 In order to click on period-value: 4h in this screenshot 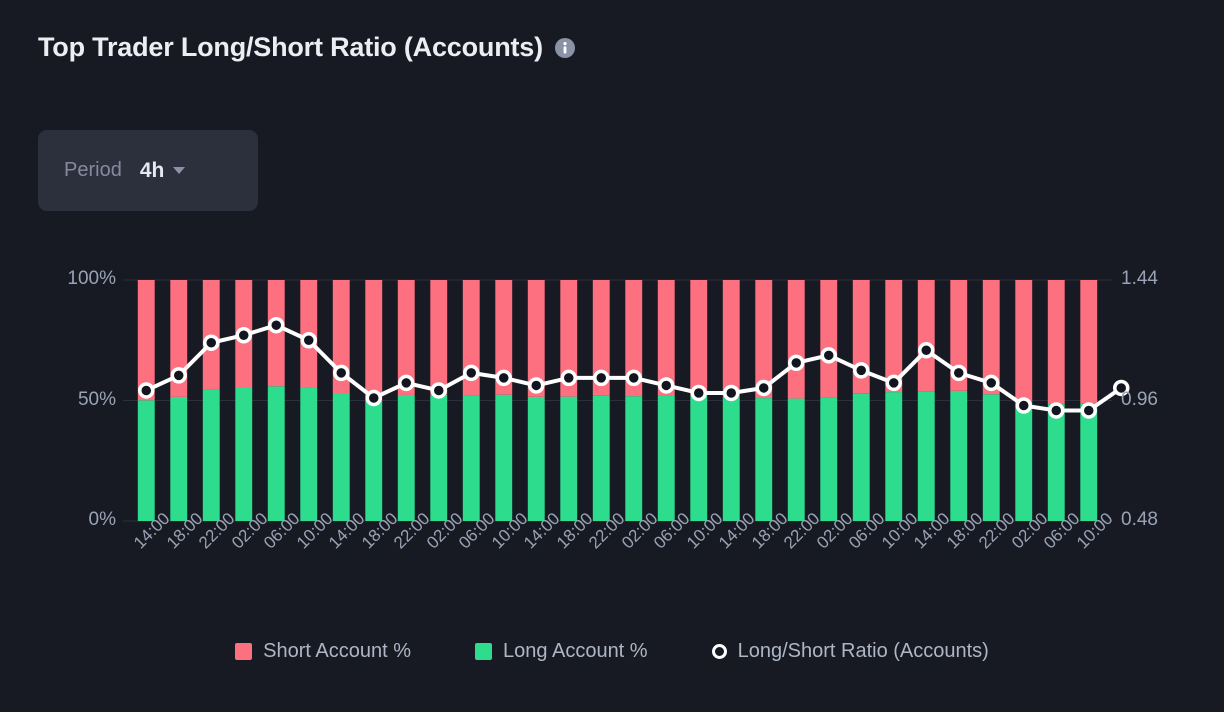, I will do `click(152, 170)`.